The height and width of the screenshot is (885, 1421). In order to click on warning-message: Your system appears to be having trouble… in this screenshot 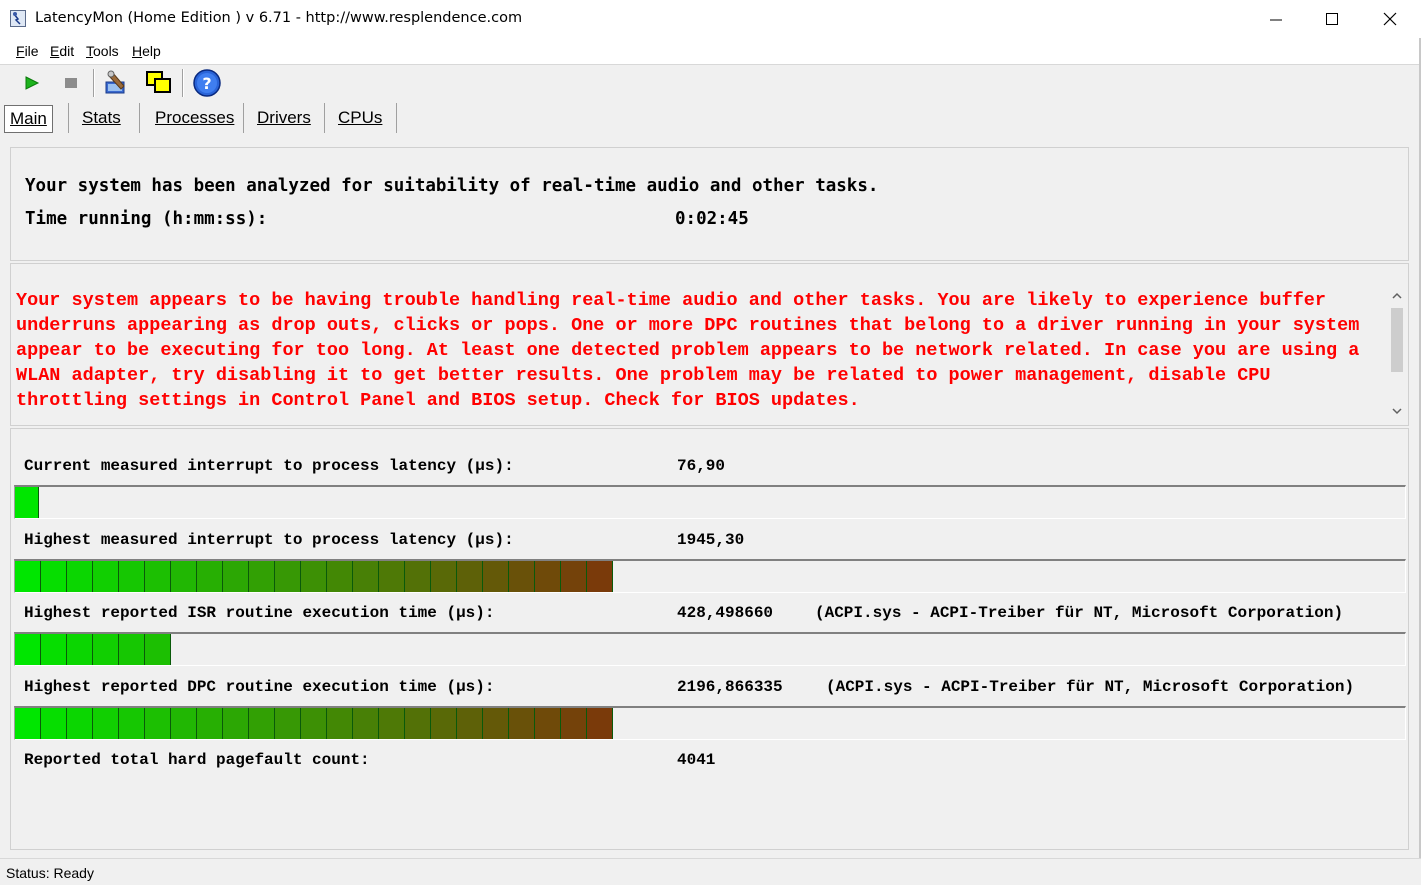, I will do `click(693, 350)`.